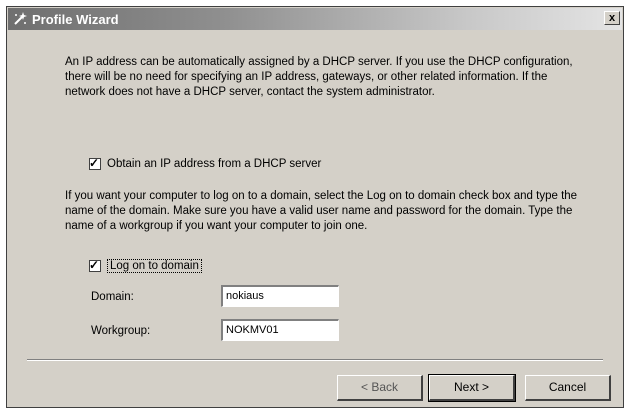  Describe the element at coordinates (214, 164) in the screenshot. I see `dhcp-checkbox-label: Obtain an IP address from a DHCP server` at that location.